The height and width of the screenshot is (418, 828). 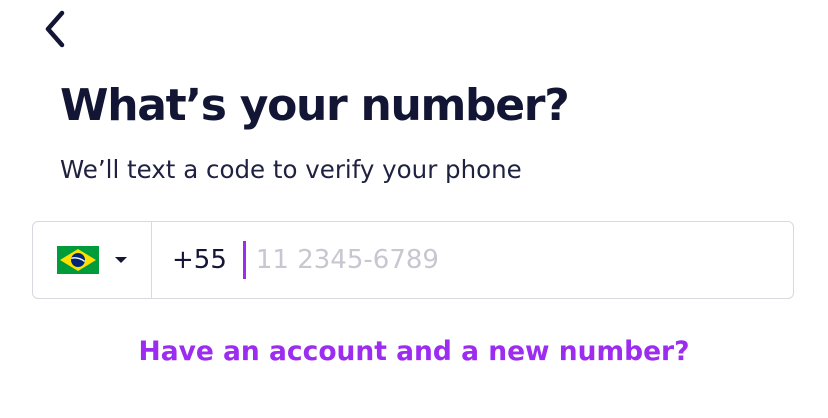 What do you see at coordinates (414, 352) in the screenshot?
I see `existing-account-link: Have an account and a new number?` at bounding box center [414, 352].